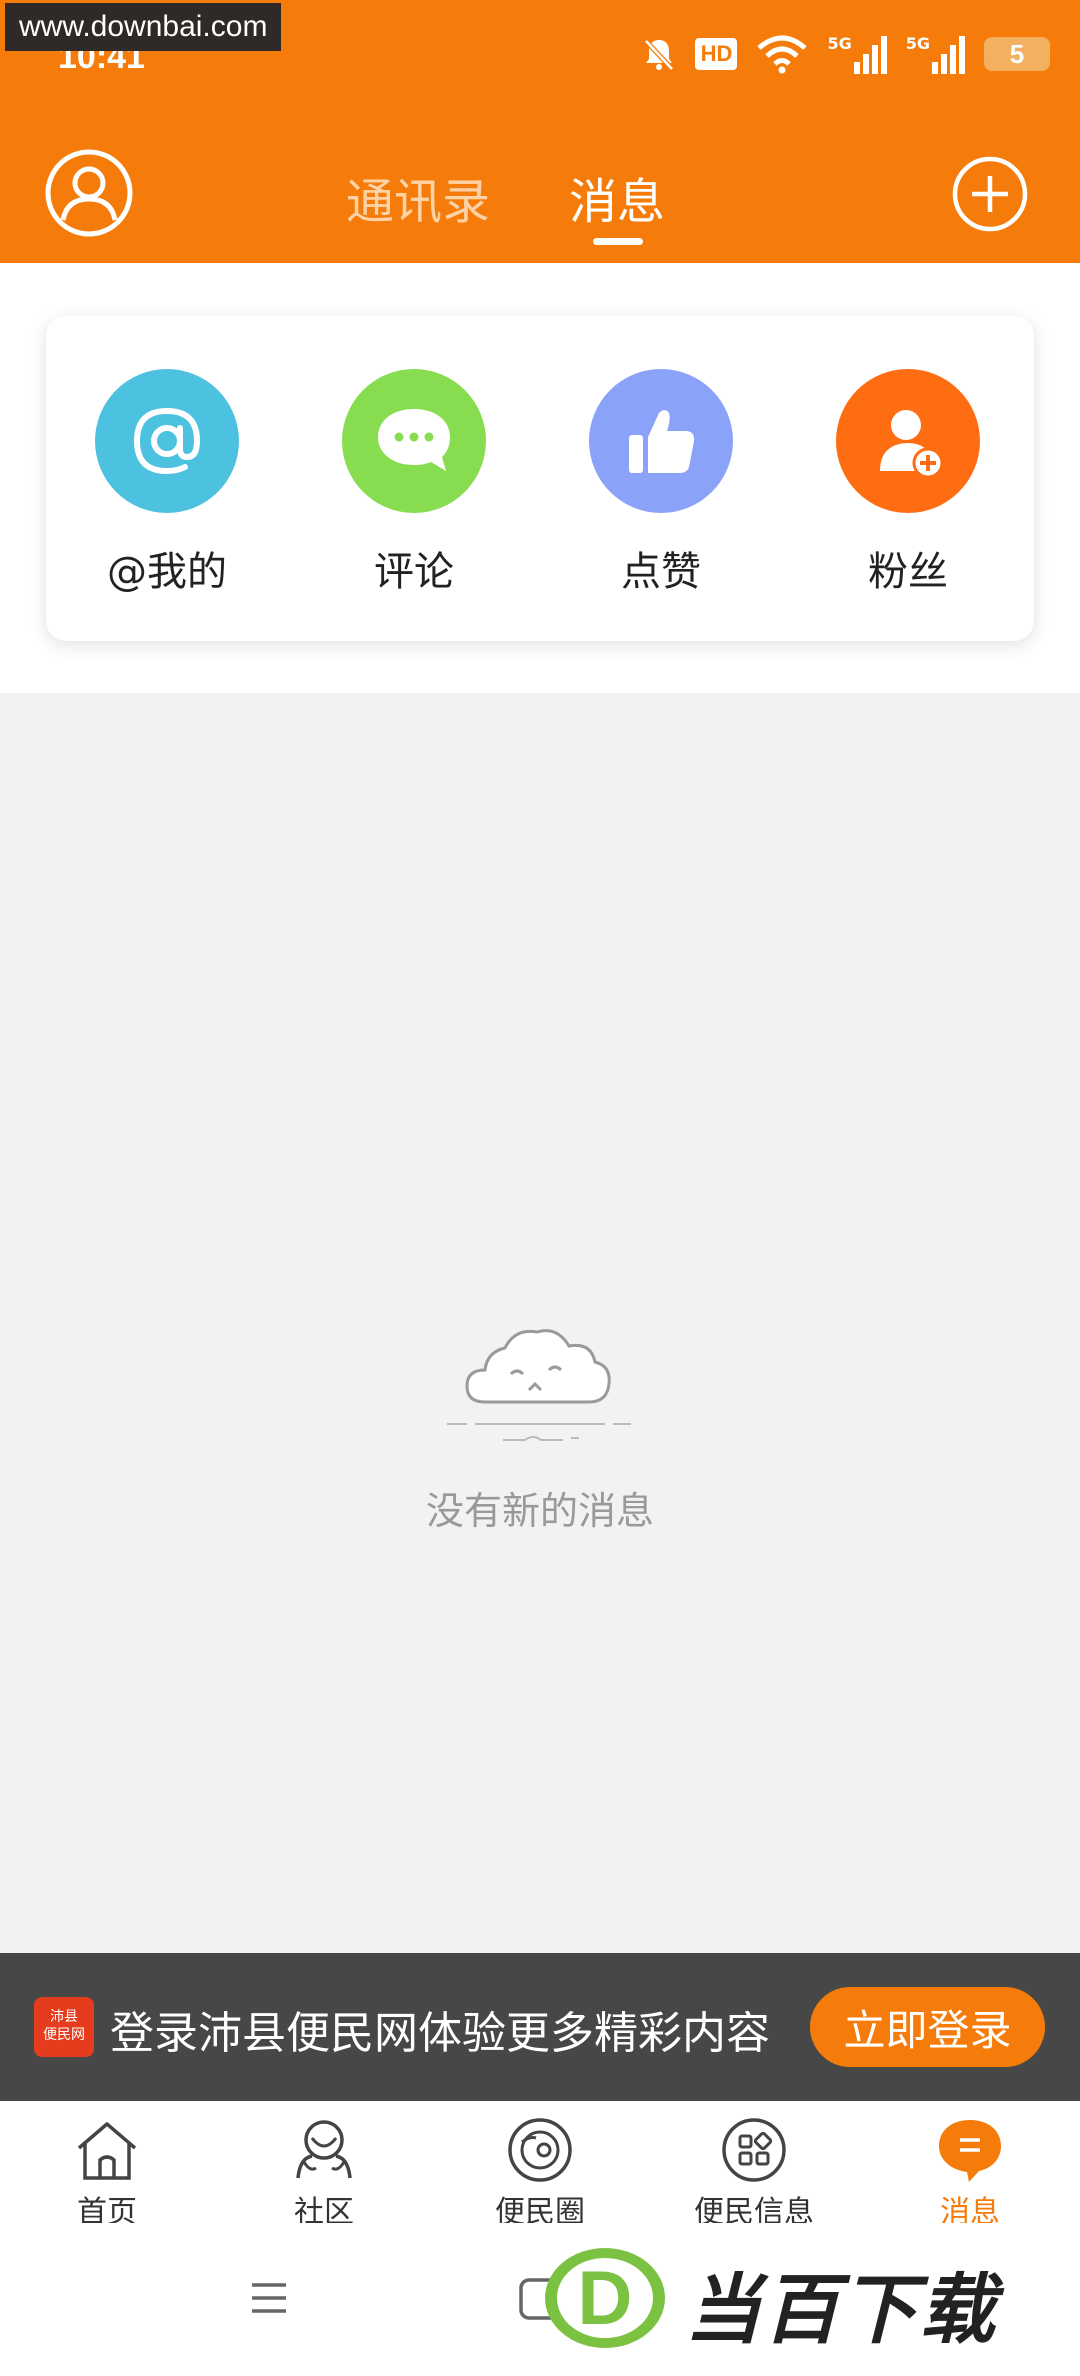 Image resolution: width=1080 pixels, height=2376 pixels. What do you see at coordinates (661, 572) in the screenshot?
I see `shortcut-label: 点赞` at bounding box center [661, 572].